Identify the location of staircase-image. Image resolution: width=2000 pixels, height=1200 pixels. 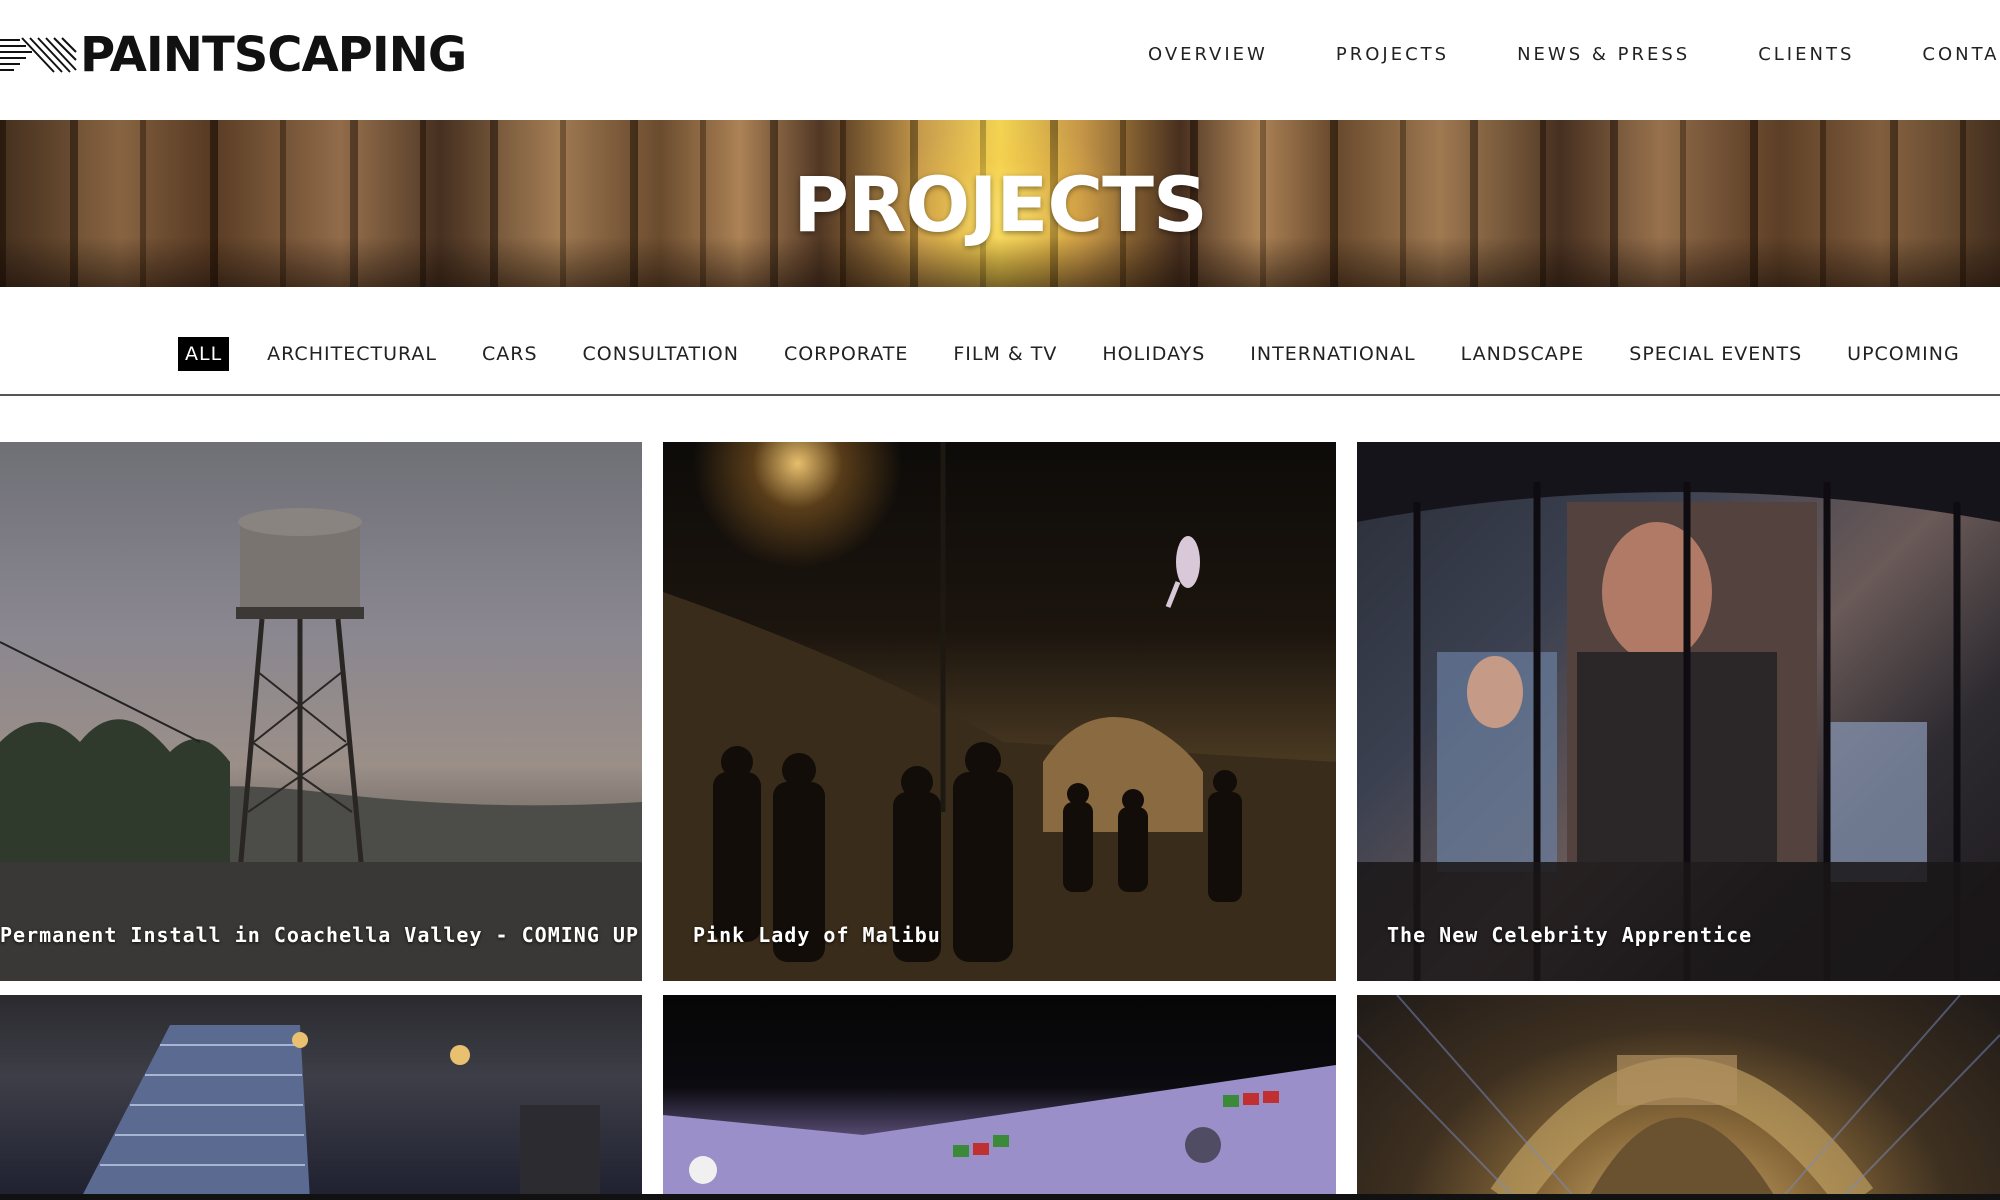
(340, 1112).